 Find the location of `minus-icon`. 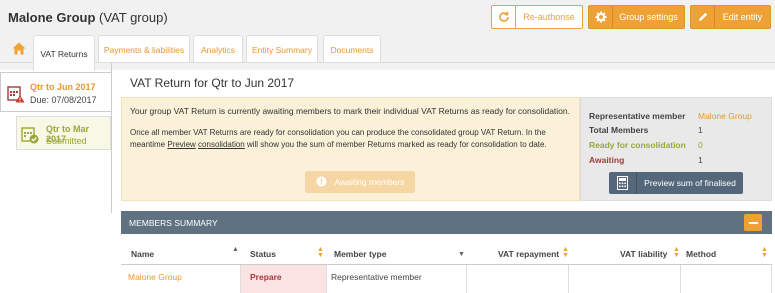

minus-icon is located at coordinates (753, 222).